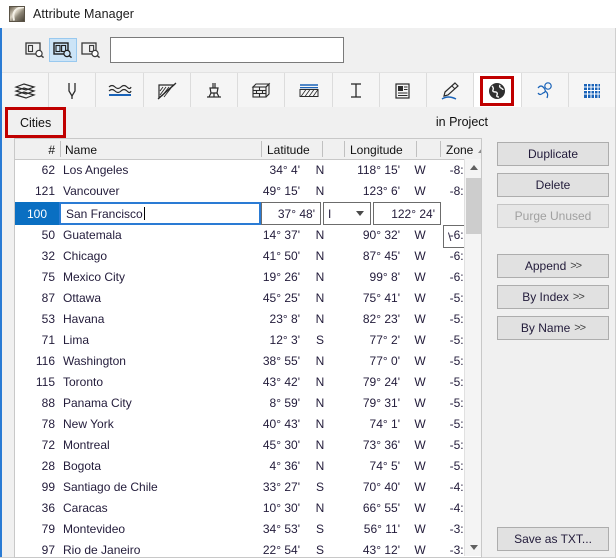  Describe the element at coordinates (384, 277) in the screenshot. I see `cell-longitude: 99° 8'` at that location.